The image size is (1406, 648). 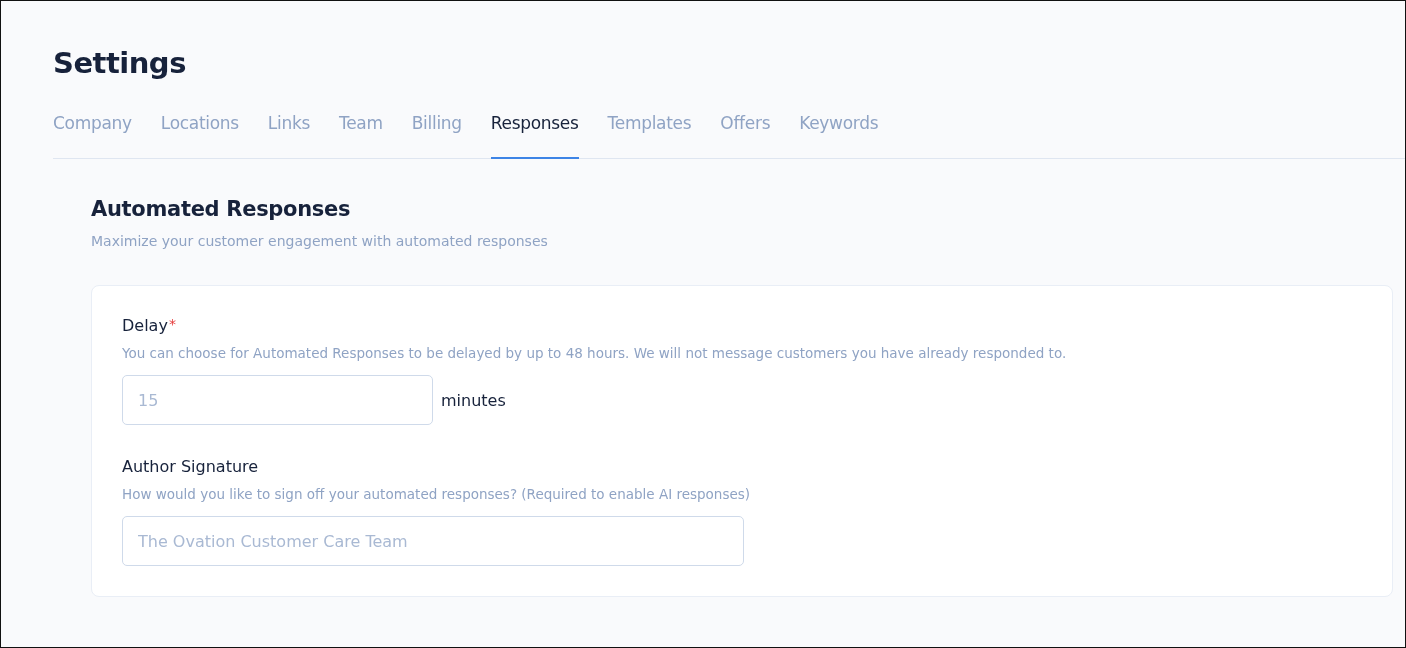 What do you see at coordinates (92, 134) in the screenshot?
I see `tab: Company` at bounding box center [92, 134].